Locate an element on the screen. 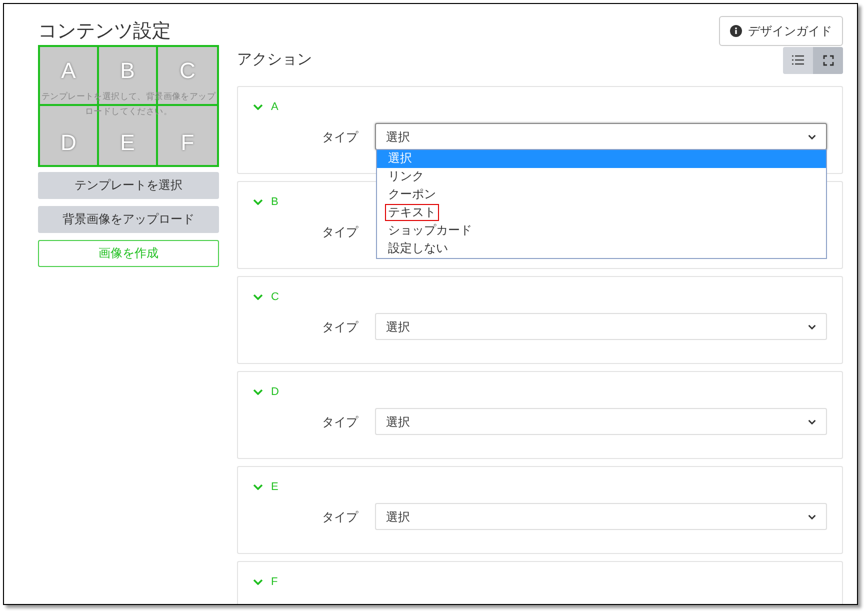  info-icon is located at coordinates (736, 31).